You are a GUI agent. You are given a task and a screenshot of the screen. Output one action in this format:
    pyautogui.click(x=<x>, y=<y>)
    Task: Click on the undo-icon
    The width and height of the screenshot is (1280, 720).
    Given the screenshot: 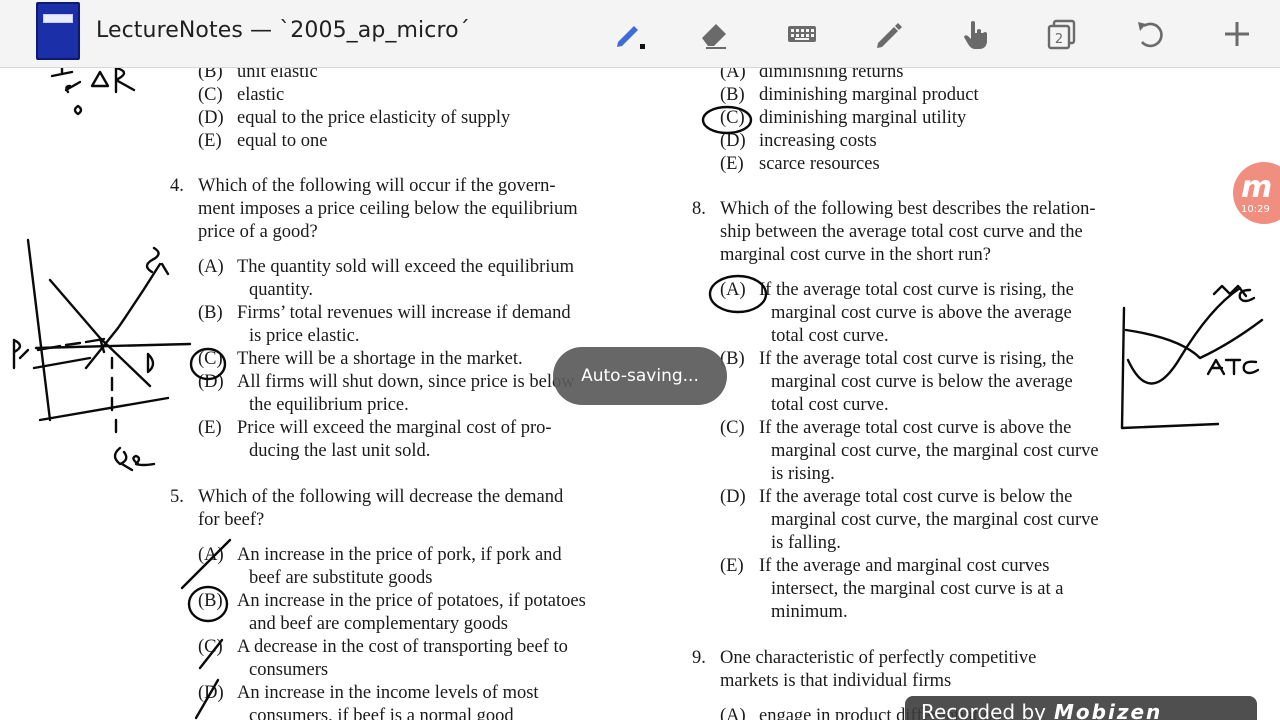 What is the action you would take?
    pyautogui.click(x=1150, y=35)
    